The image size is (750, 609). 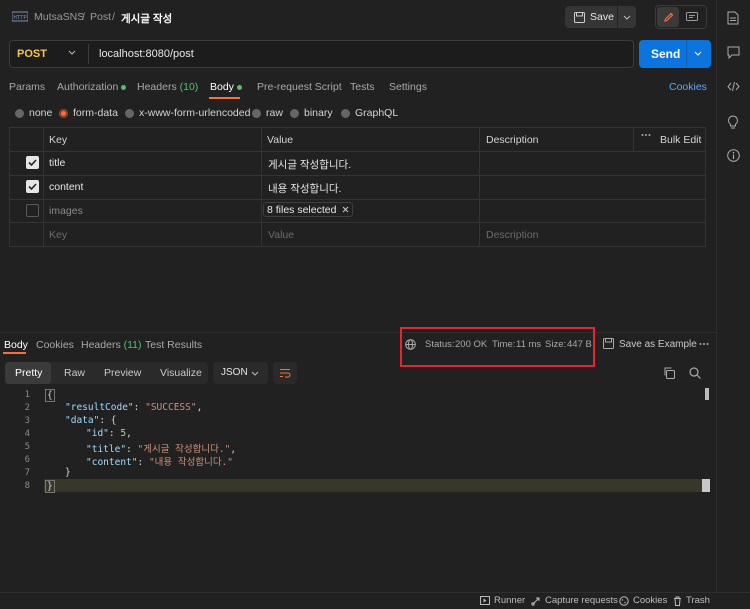 What do you see at coordinates (234, 372) in the screenshot?
I see `format-select-value: JSON` at bounding box center [234, 372].